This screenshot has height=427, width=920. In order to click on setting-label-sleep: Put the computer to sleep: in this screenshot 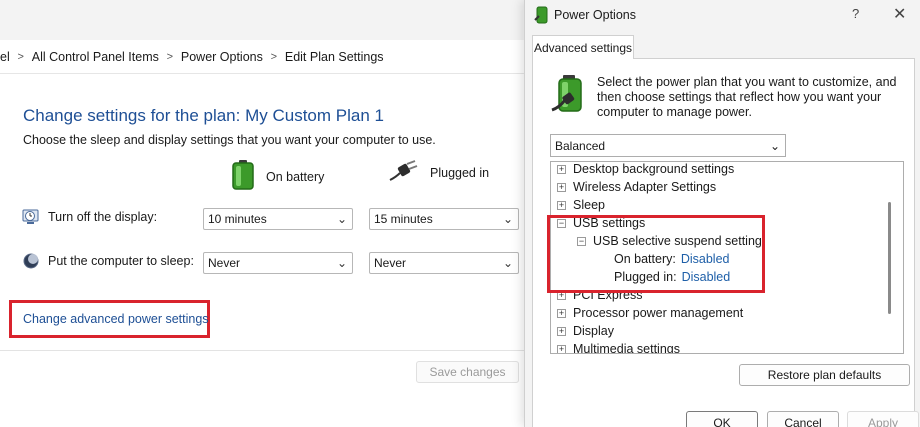, I will do `click(121, 261)`.